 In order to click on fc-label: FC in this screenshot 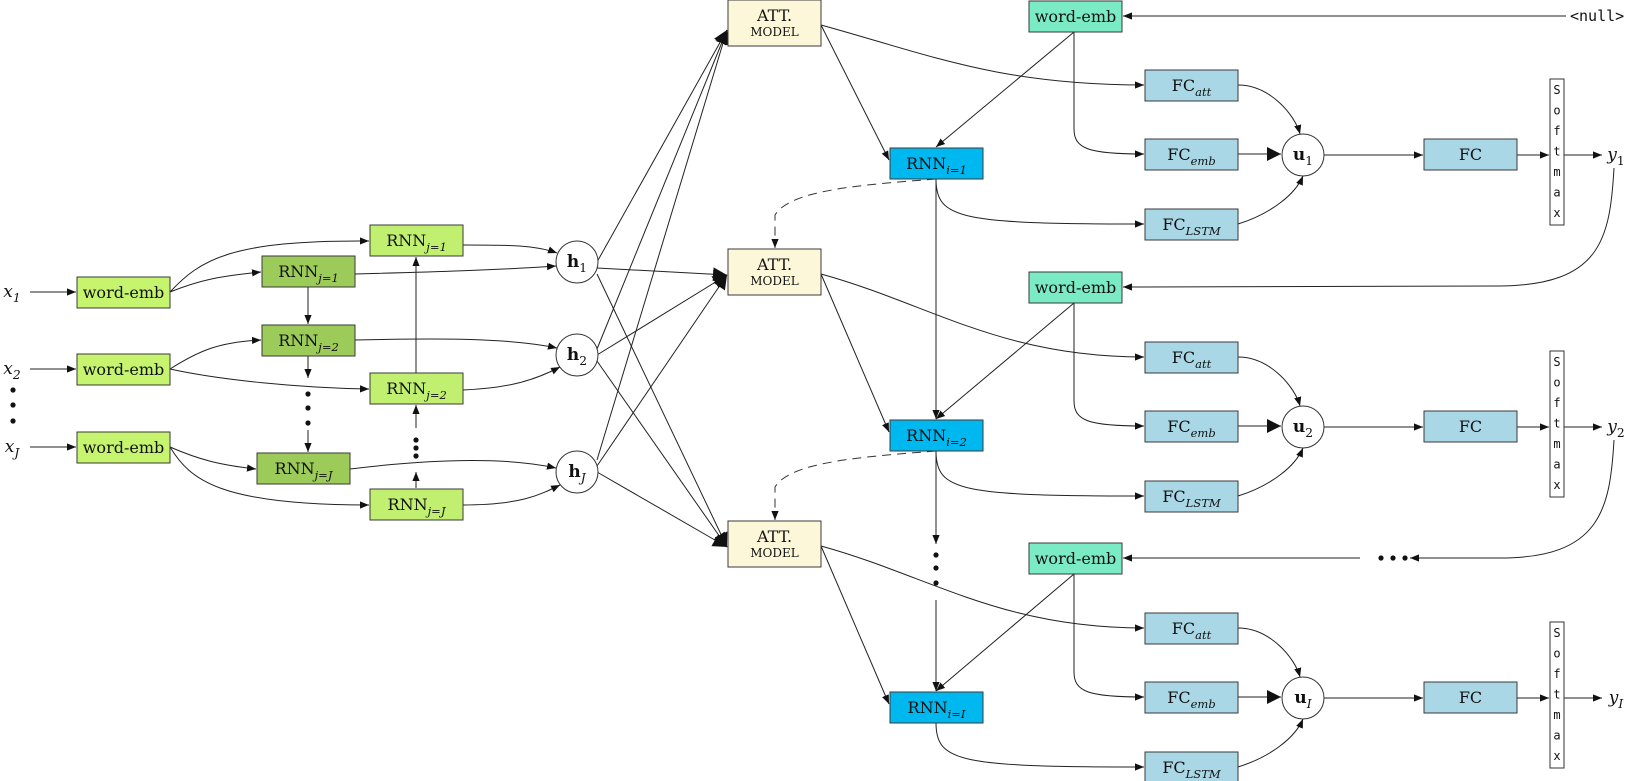, I will do `click(1470, 154)`.